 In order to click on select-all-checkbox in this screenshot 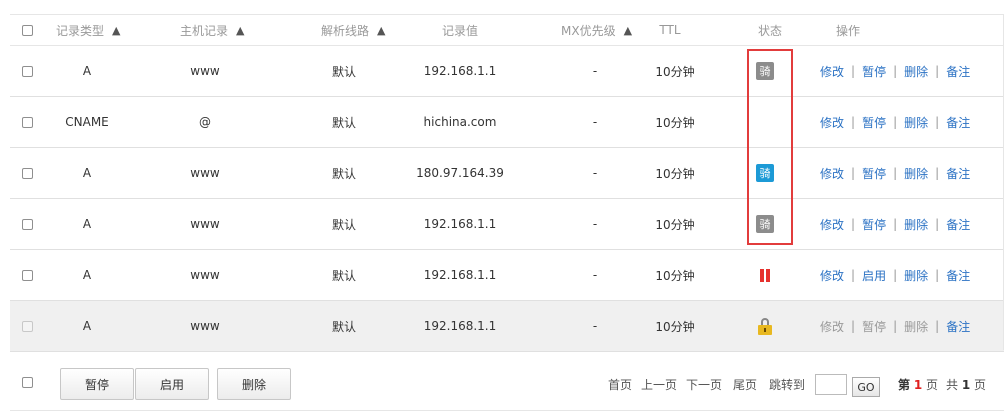, I will do `click(27, 30)`.